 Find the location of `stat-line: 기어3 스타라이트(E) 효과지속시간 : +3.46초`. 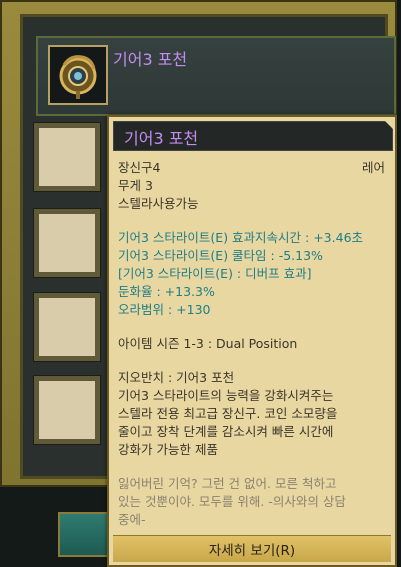

stat-line: 기어3 스타라이트(E) 효과지속시간 : +3.46초 is located at coordinates (241, 237).